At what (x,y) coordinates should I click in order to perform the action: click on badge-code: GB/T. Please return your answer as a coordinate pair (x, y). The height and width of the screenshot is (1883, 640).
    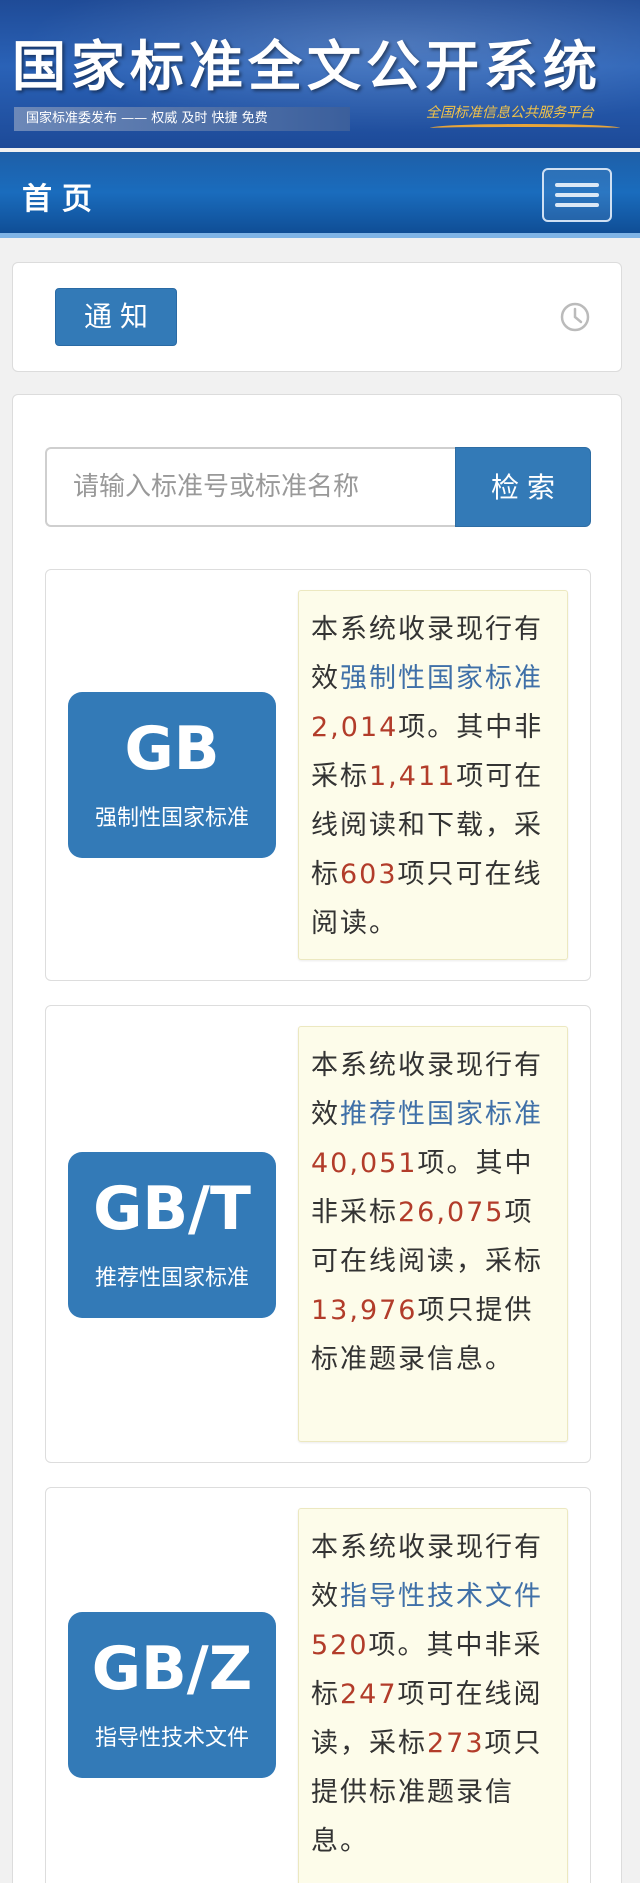
    Looking at the image, I should click on (172, 1209).